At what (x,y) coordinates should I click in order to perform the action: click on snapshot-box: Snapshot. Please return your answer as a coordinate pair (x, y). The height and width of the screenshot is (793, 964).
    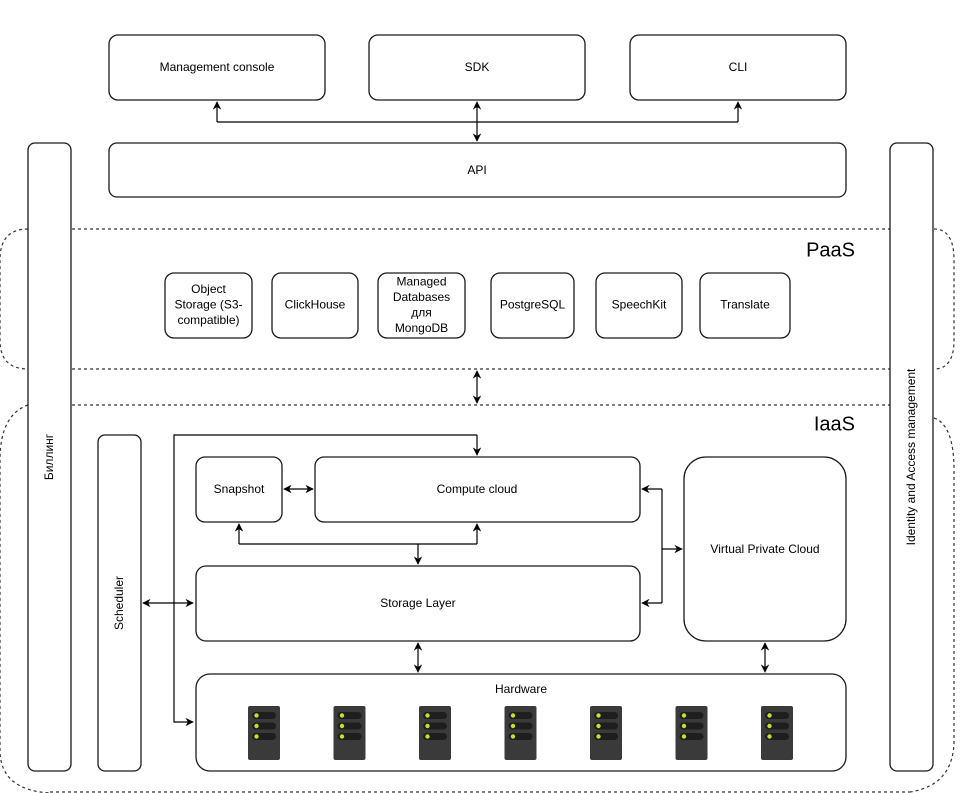
    Looking at the image, I should click on (239, 489).